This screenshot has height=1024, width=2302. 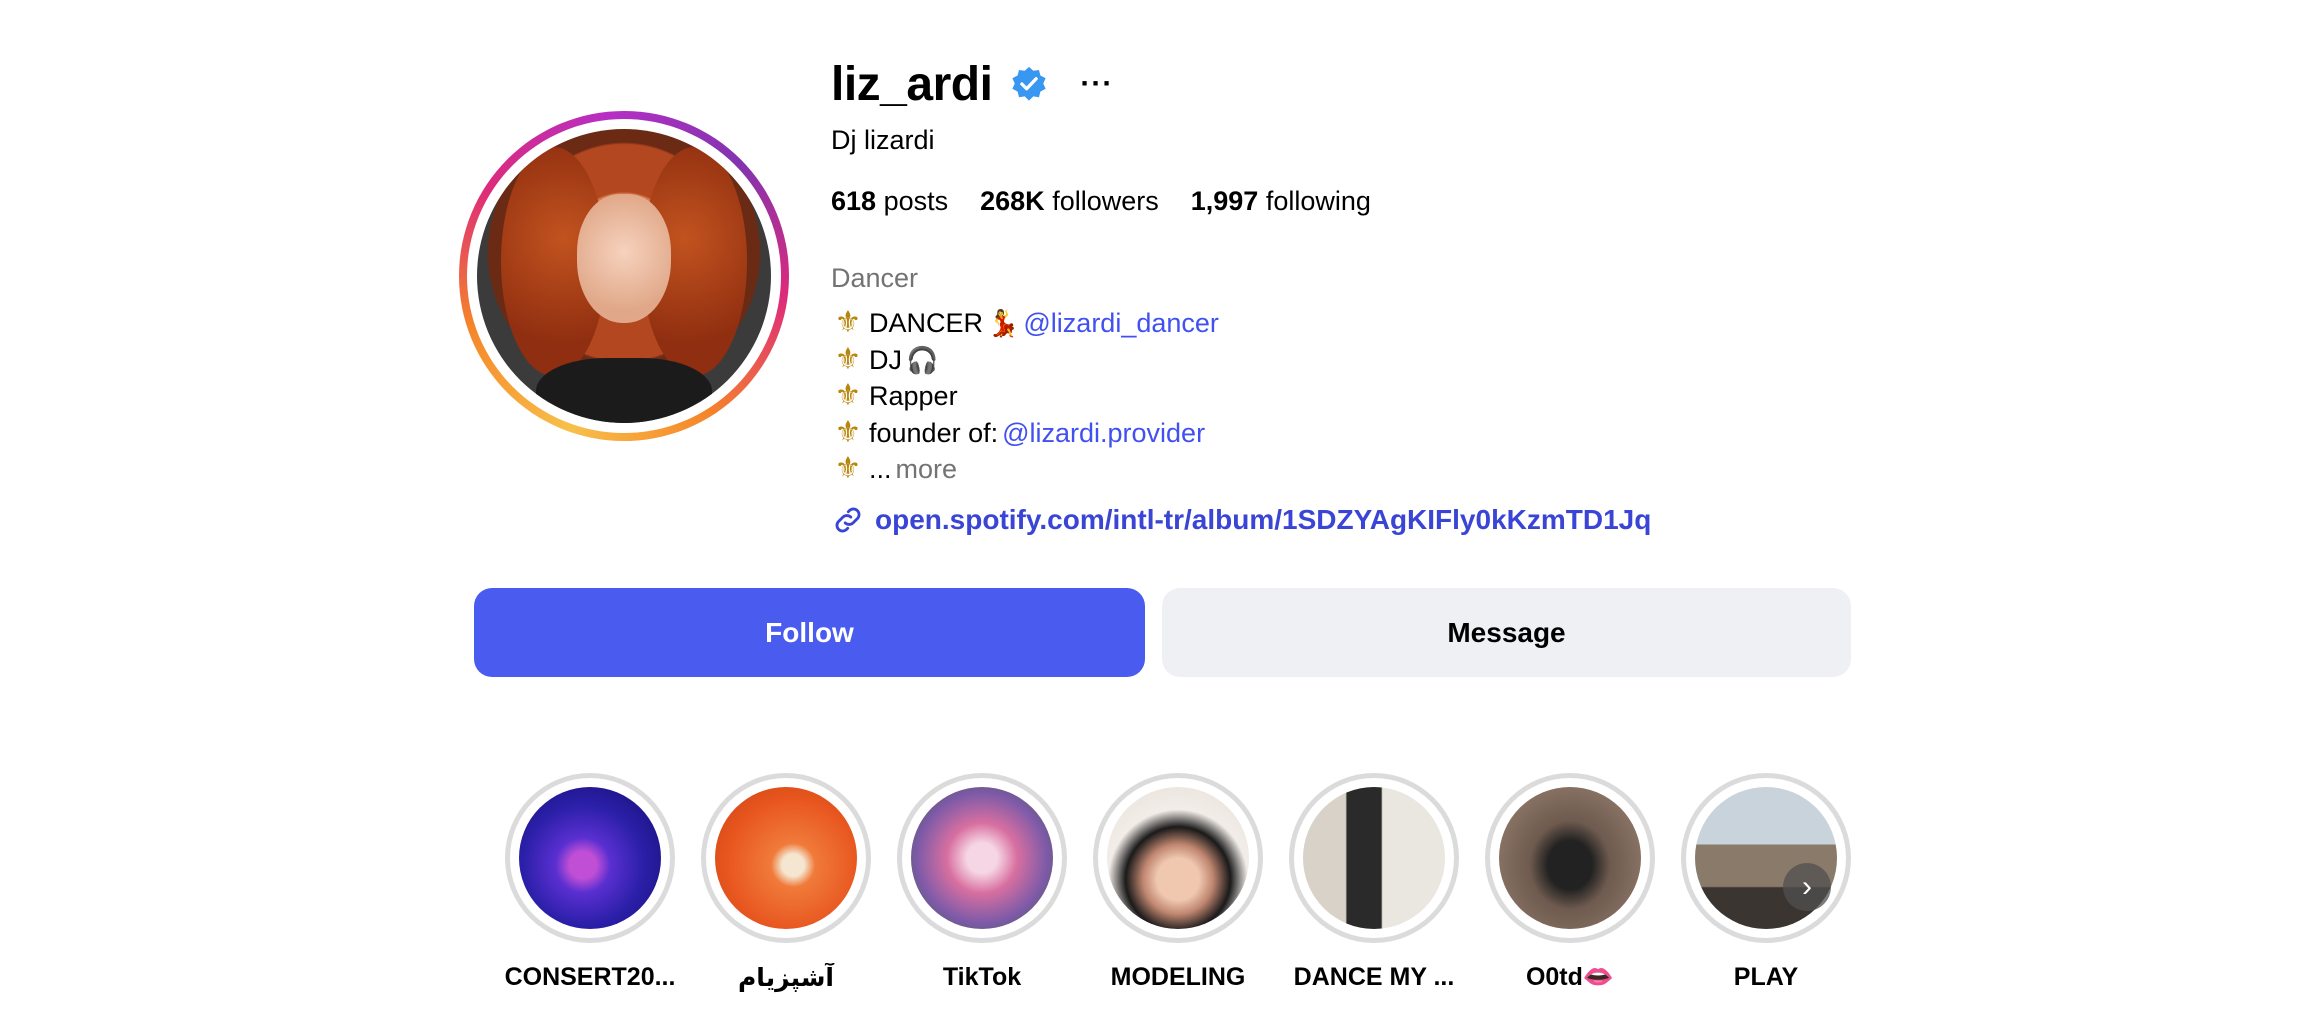 What do you see at coordinates (1178, 977) in the screenshot?
I see `highlight-label: MODELING` at bounding box center [1178, 977].